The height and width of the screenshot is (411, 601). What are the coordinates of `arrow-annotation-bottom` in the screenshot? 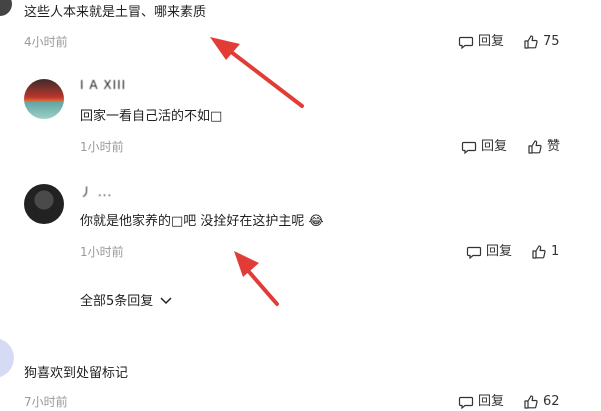 It's located at (256, 278).